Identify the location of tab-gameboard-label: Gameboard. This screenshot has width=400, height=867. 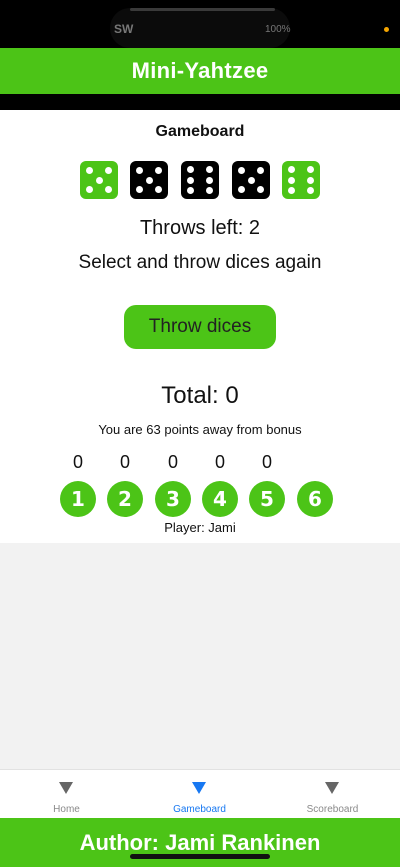
(199, 809).